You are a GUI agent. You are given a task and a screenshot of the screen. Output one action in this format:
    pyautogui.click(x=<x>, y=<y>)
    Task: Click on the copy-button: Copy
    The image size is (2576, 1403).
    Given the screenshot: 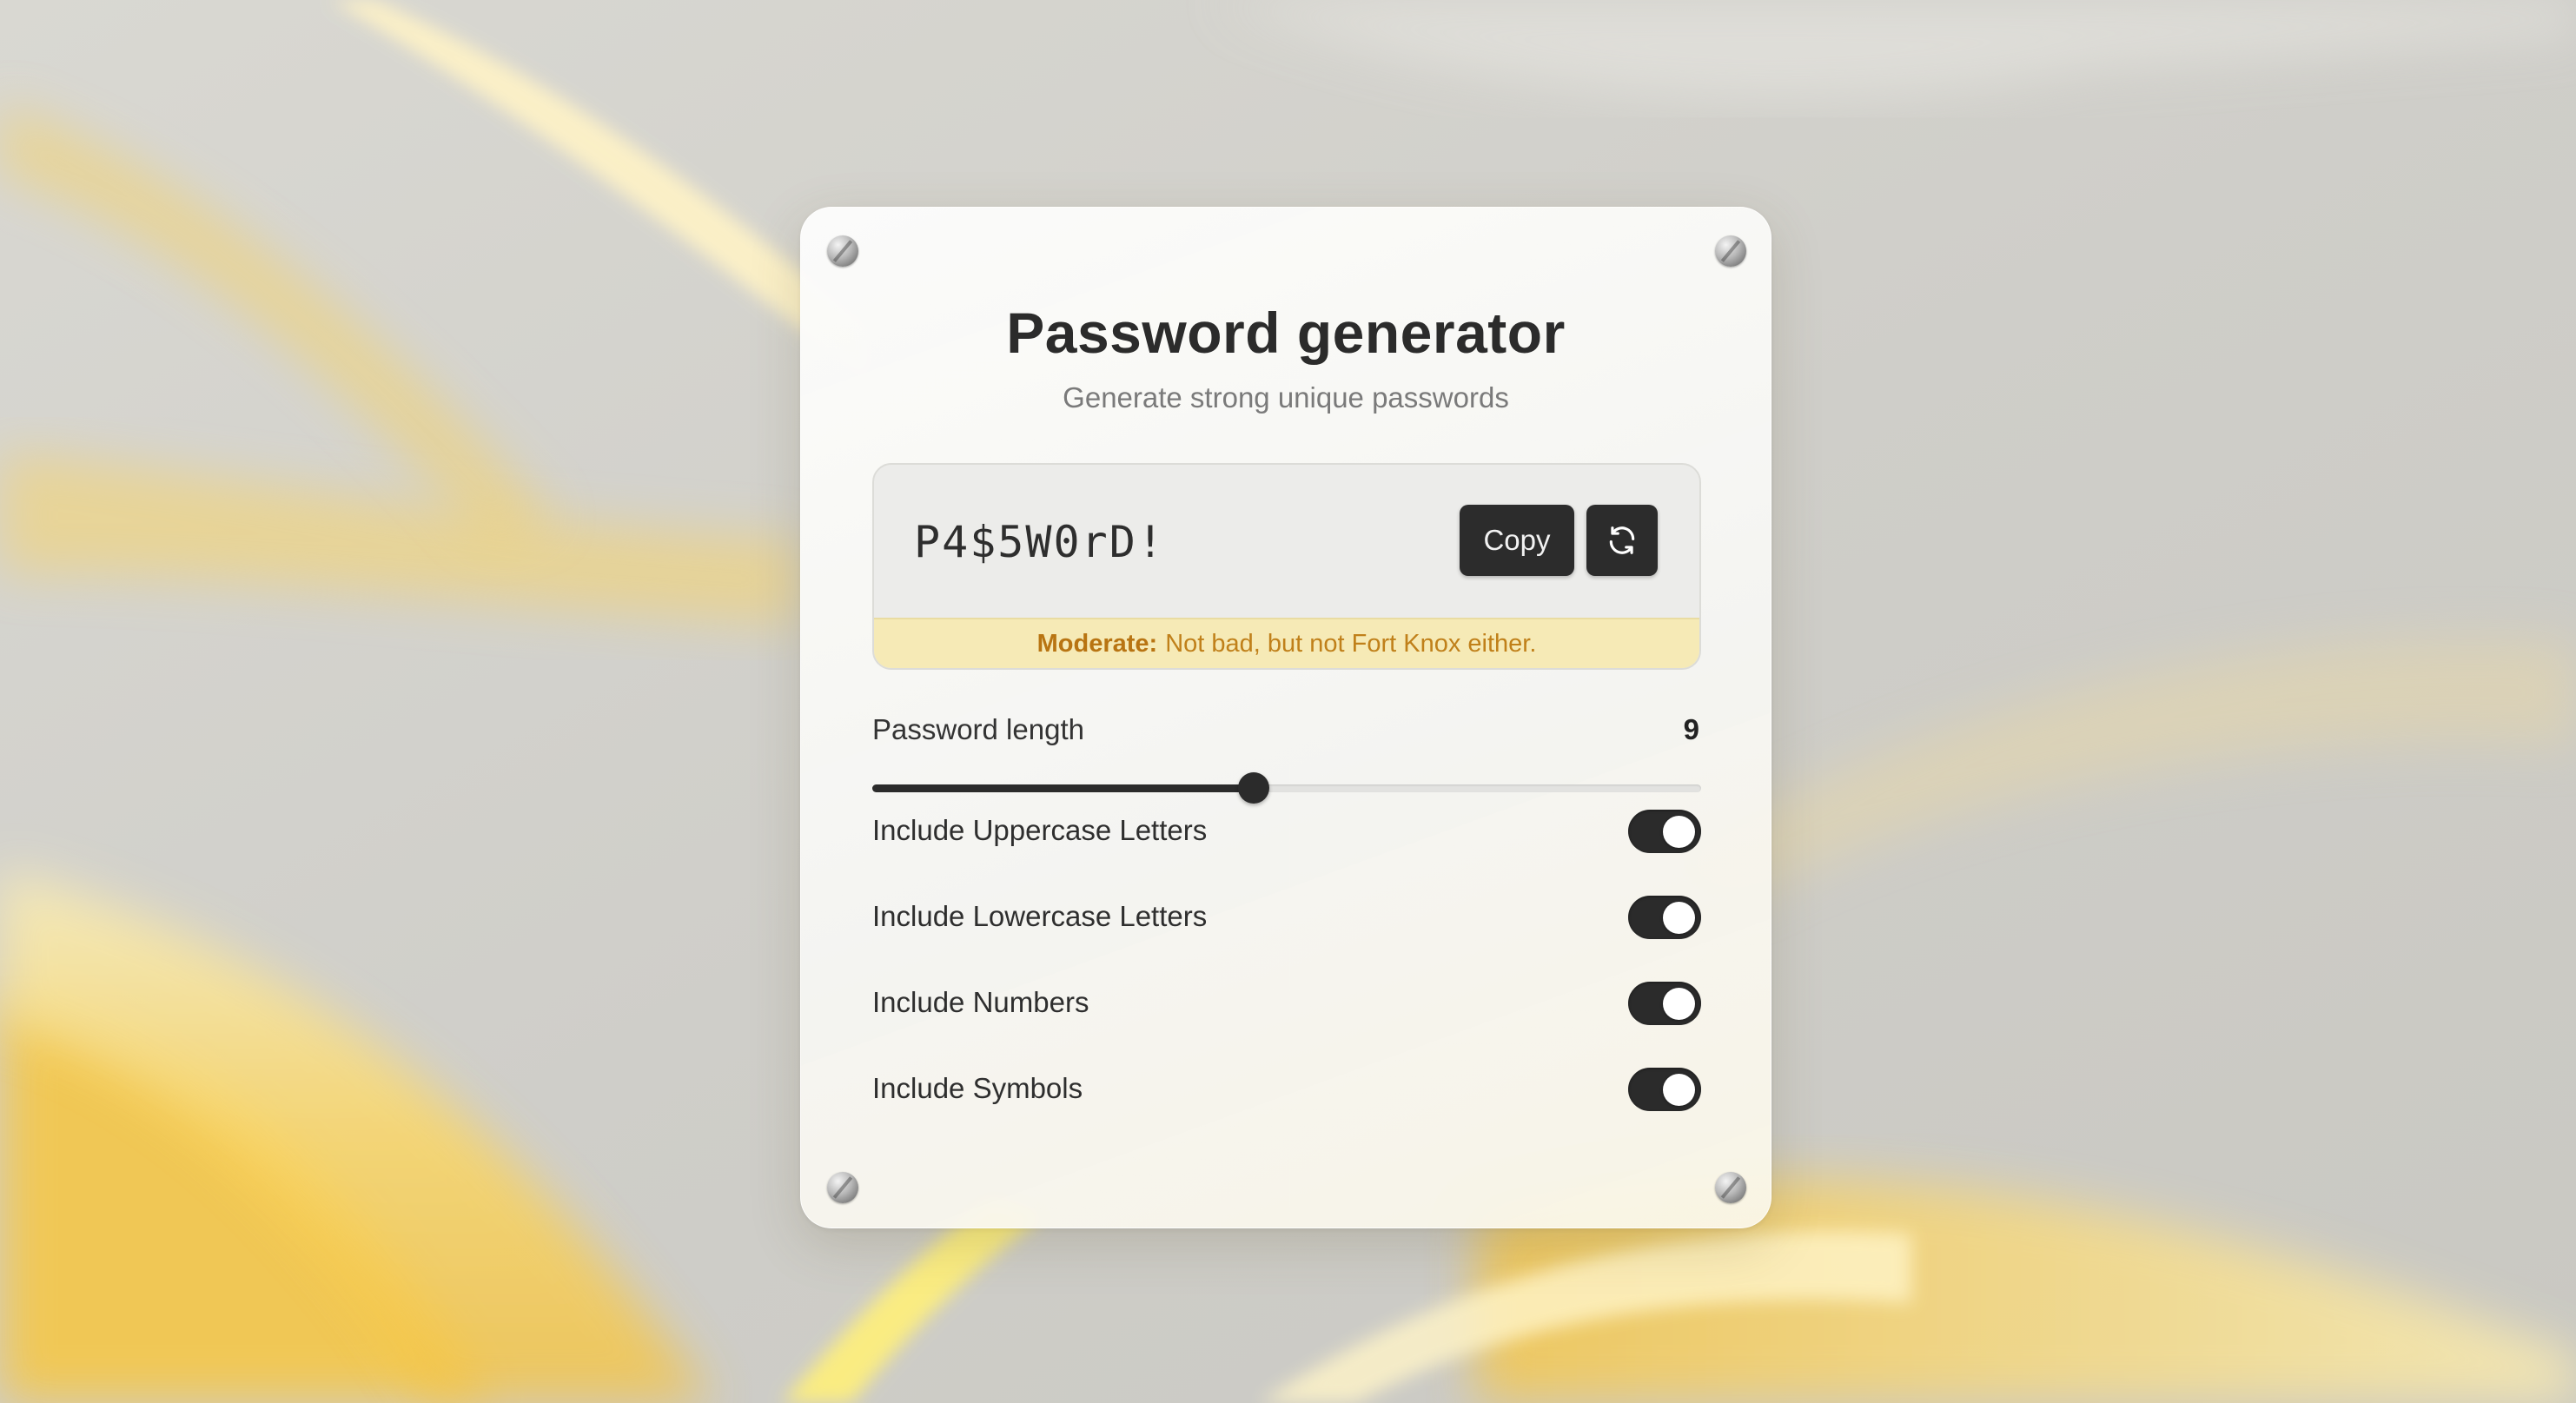 What is the action you would take?
    pyautogui.click(x=1517, y=540)
    